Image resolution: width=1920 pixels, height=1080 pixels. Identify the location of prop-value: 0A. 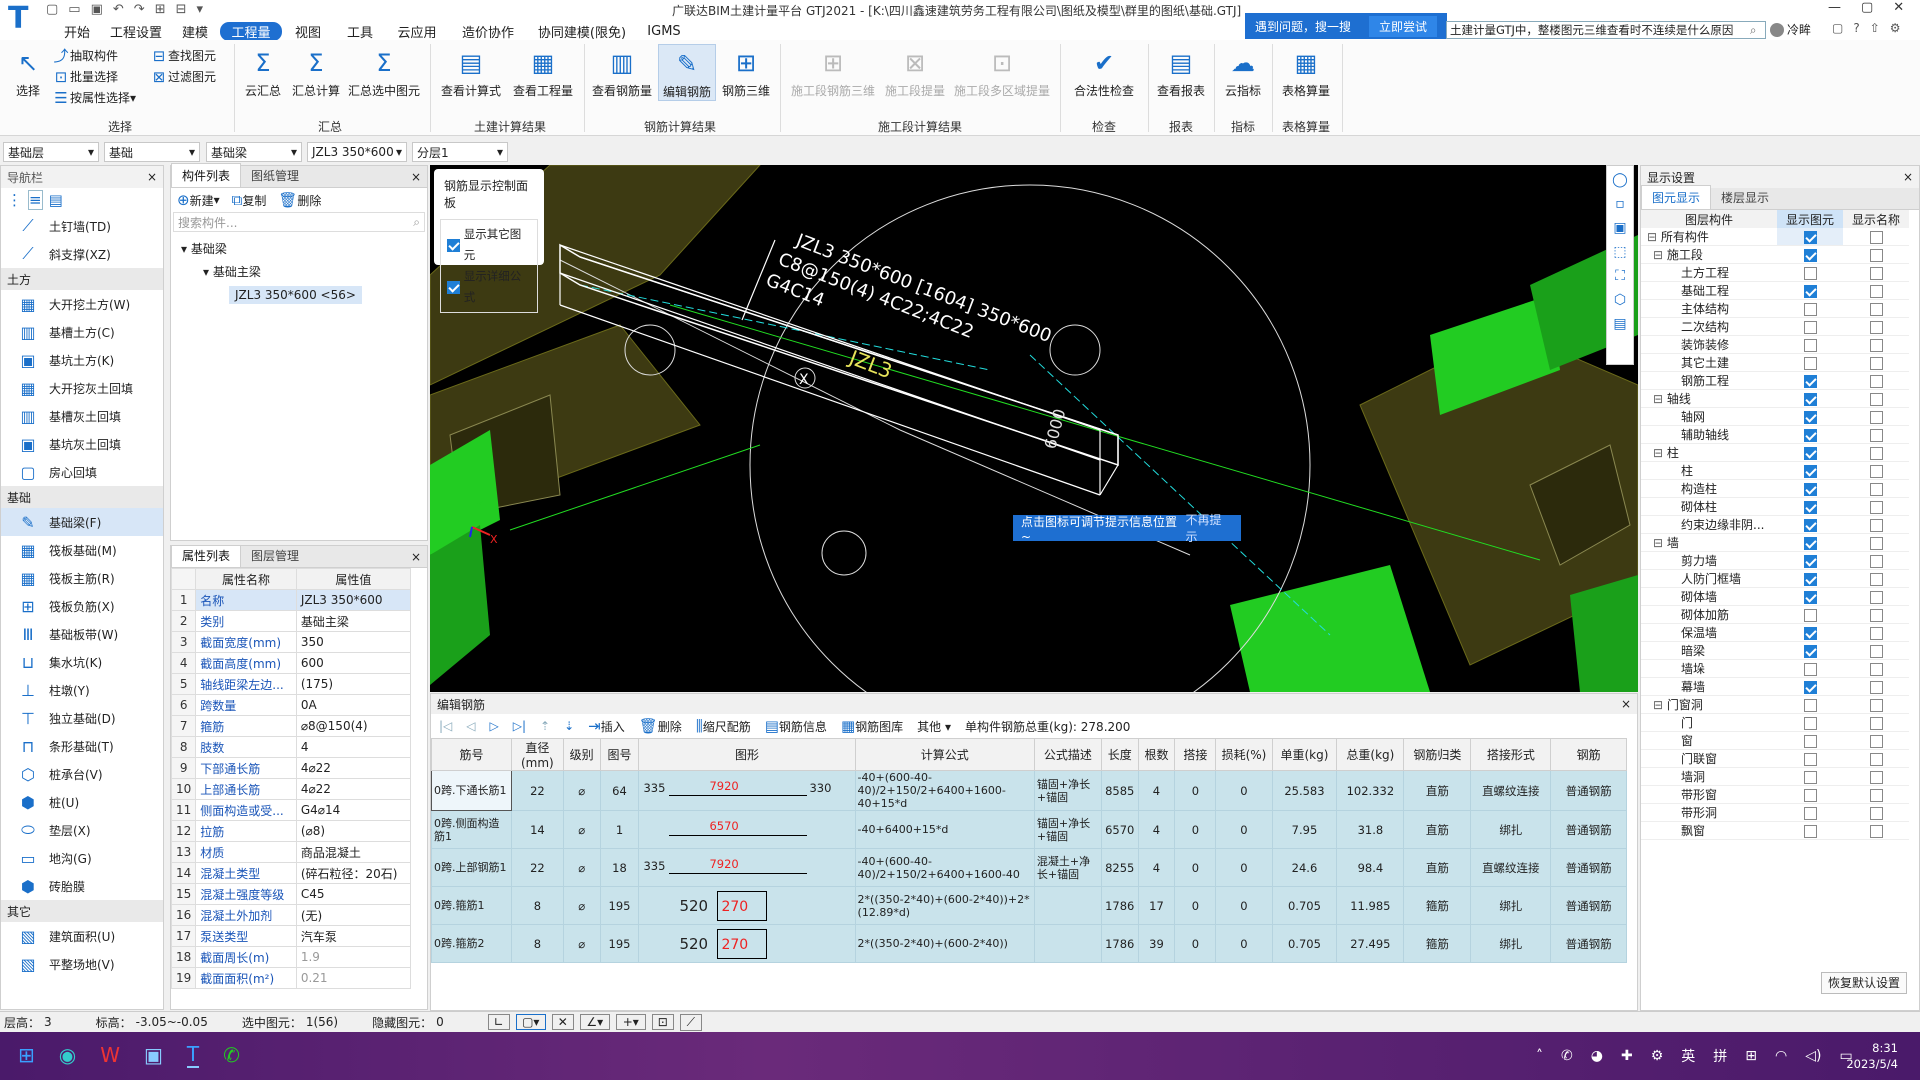
(353, 705).